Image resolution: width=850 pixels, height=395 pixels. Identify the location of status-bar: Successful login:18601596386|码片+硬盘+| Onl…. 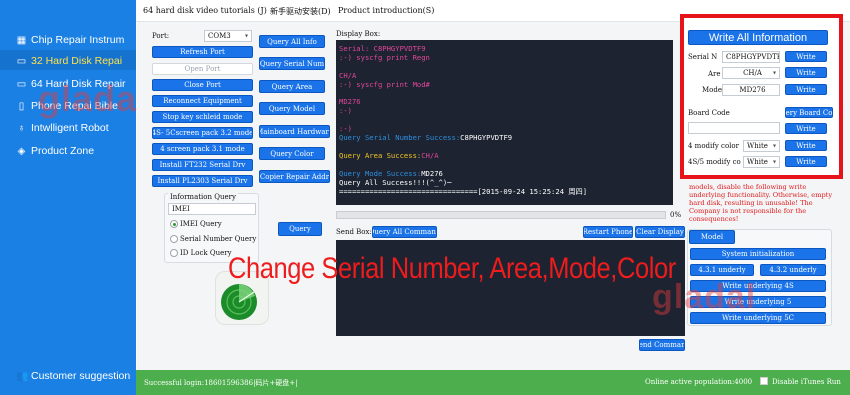
(493, 382).